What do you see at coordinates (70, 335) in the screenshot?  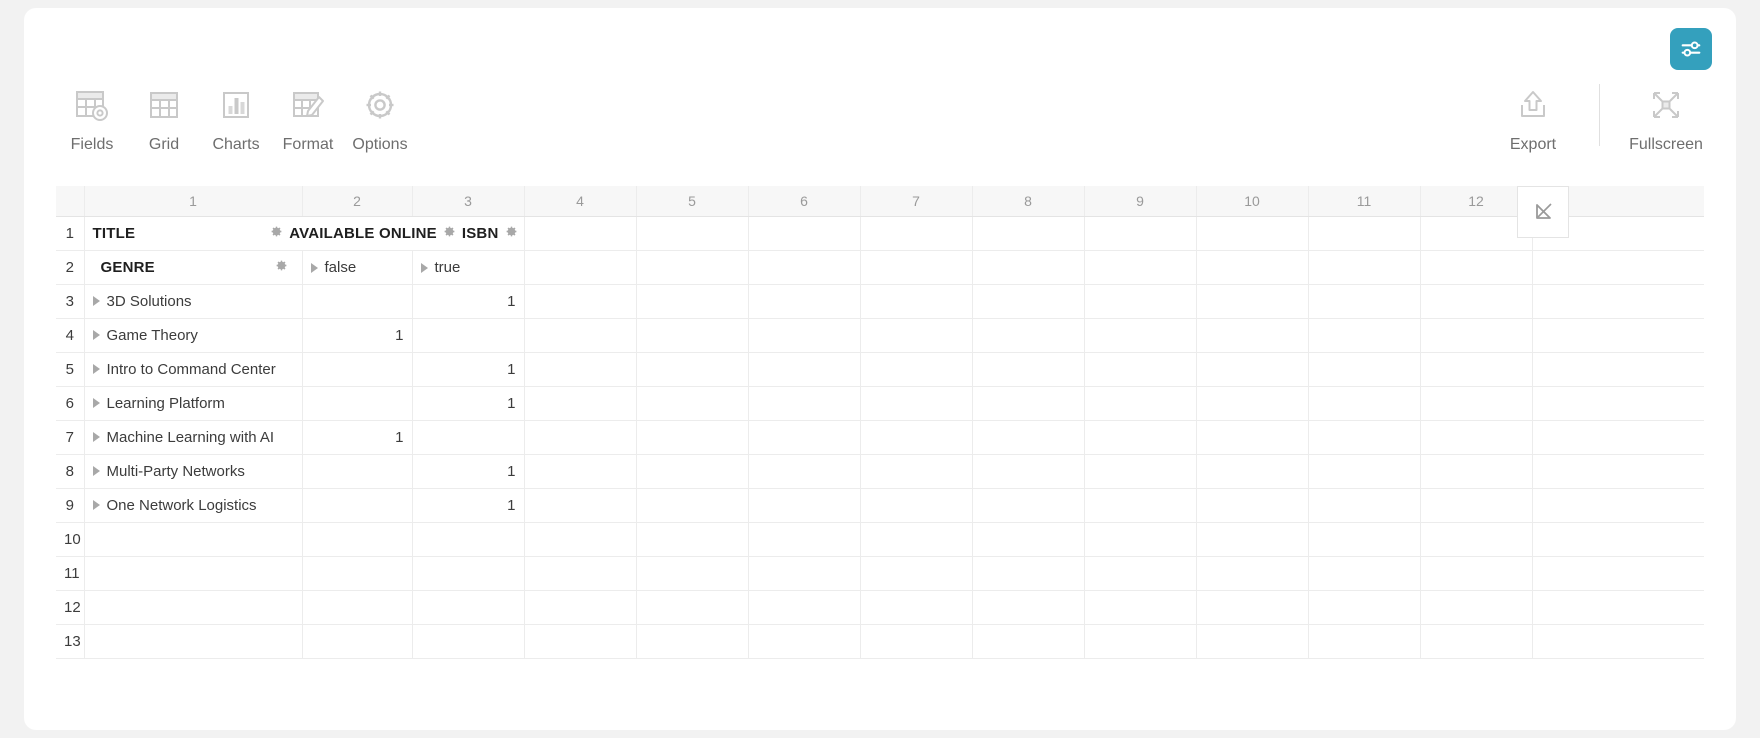 I see `row-number-4: 4` at bounding box center [70, 335].